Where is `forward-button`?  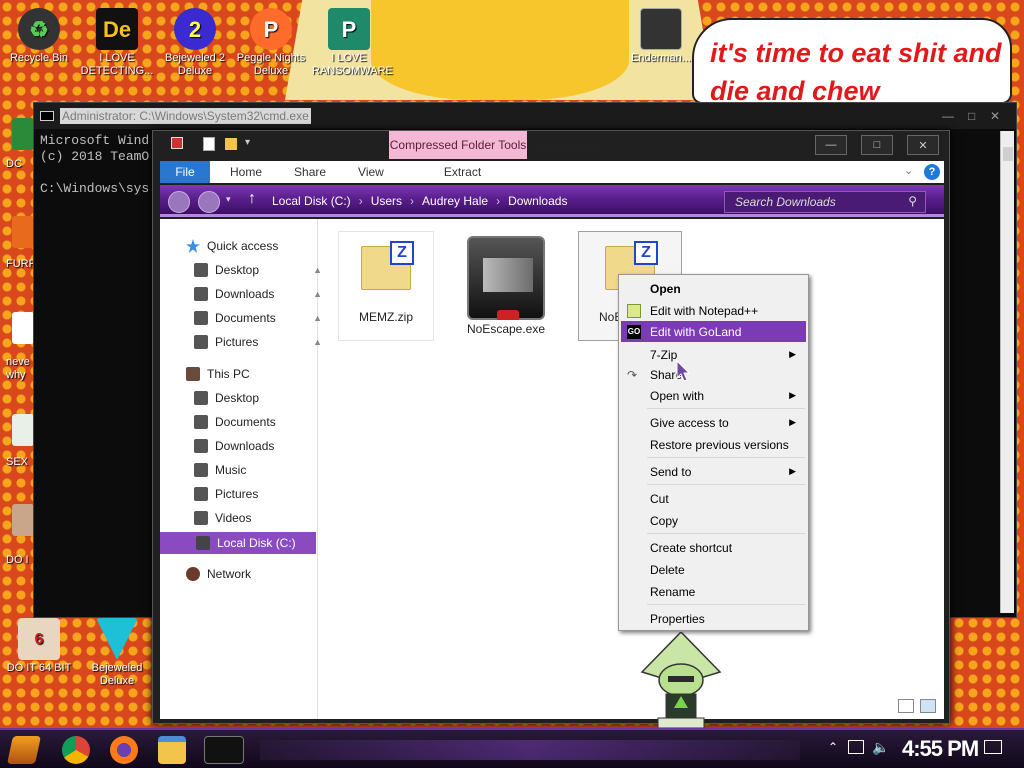 forward-button is located at coordinates (209, 202).